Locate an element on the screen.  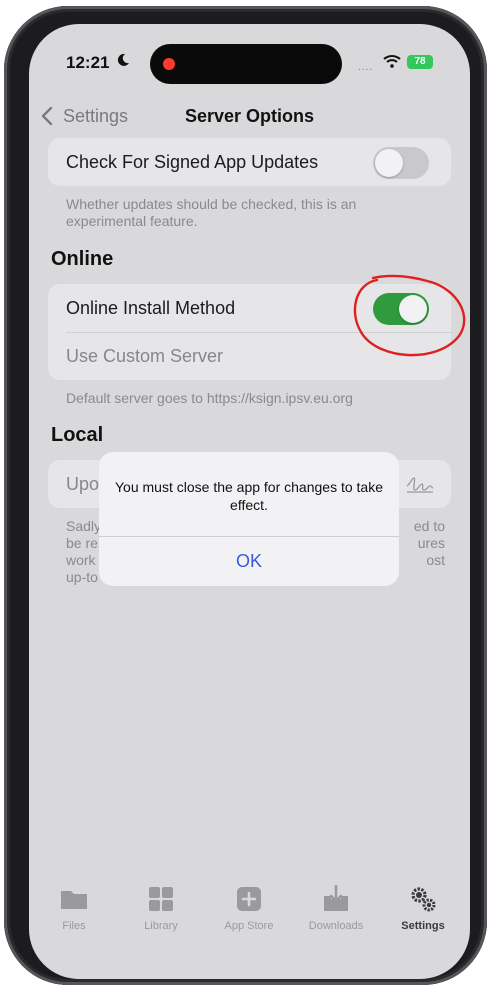
page-title: Server Options is located at coordinates (249, 116).